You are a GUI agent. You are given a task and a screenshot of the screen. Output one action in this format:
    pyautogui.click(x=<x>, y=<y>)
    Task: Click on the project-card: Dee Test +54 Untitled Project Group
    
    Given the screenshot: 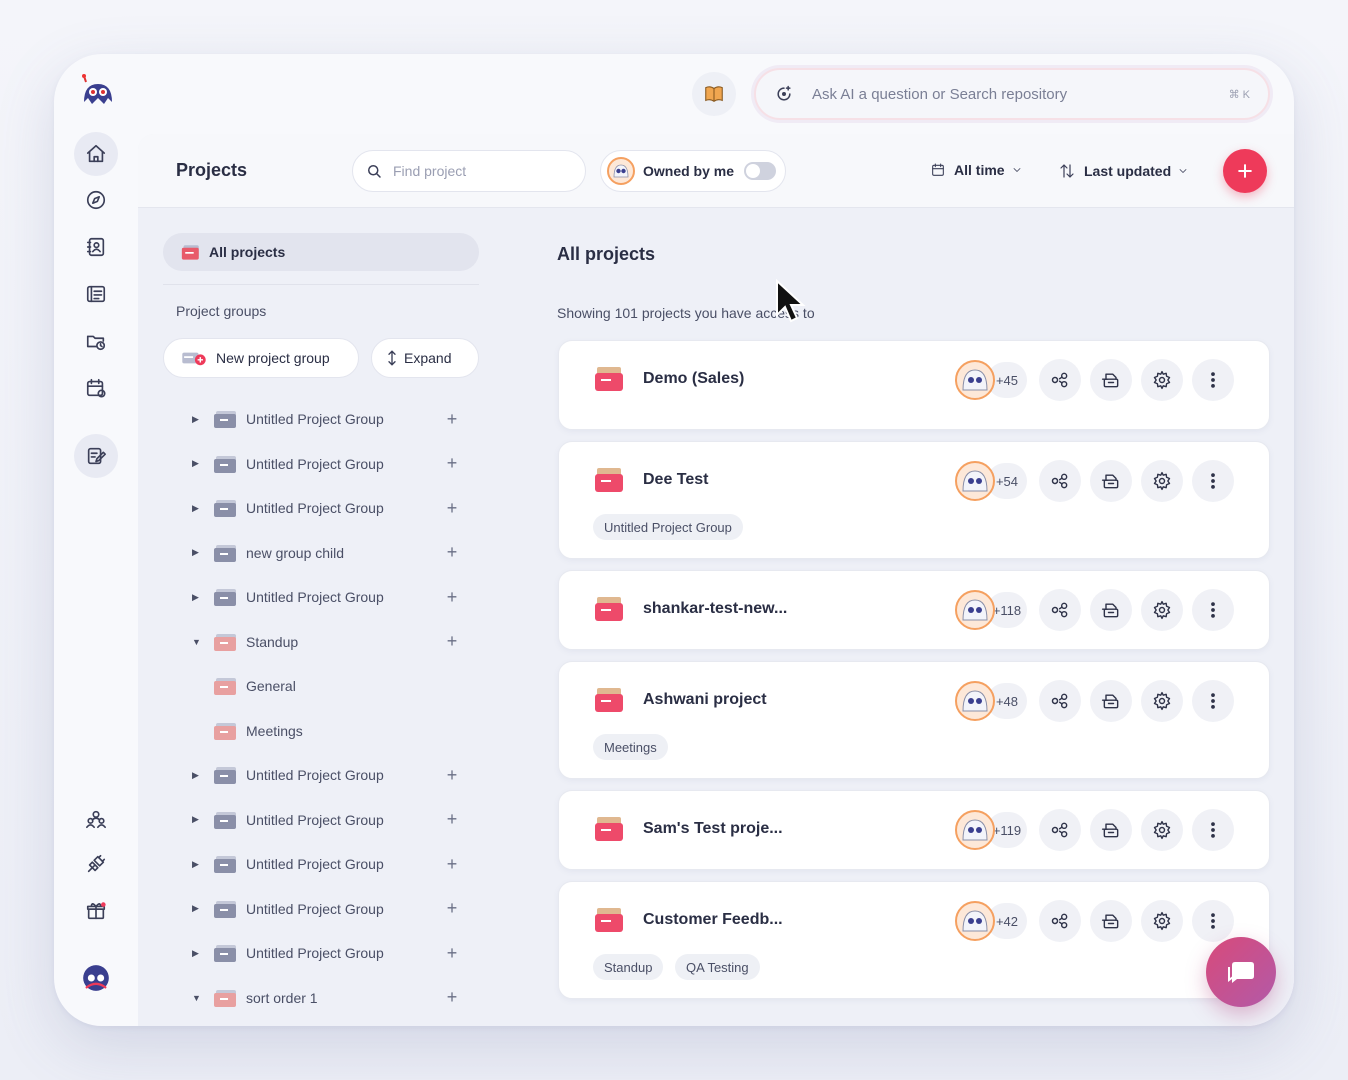 What is the action you would take?
    pyautogui.click(x=914, y=500)
    